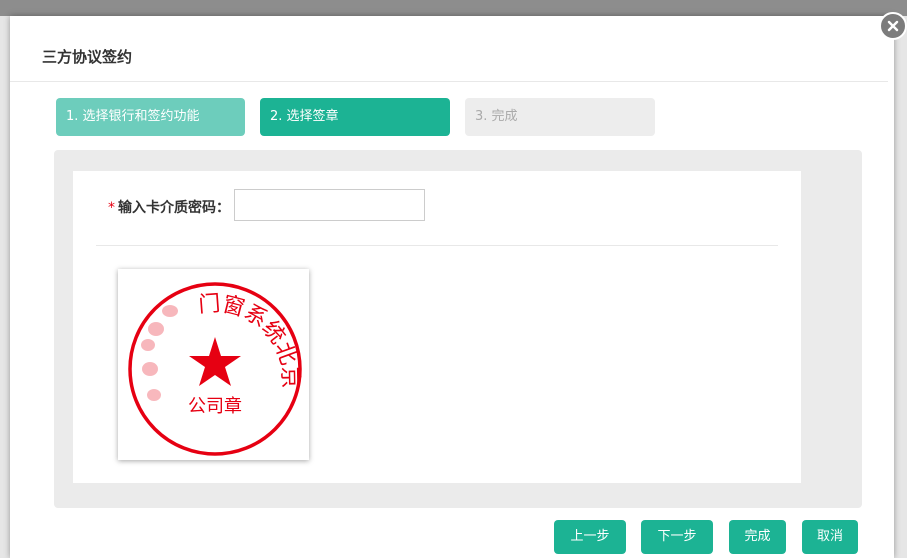 The height and width of the screenshot is (558, 907). What do you see at coordinates (677, 537) in the screenshot?
I see `next-button: 下一步` at bounding box center [677, 537].